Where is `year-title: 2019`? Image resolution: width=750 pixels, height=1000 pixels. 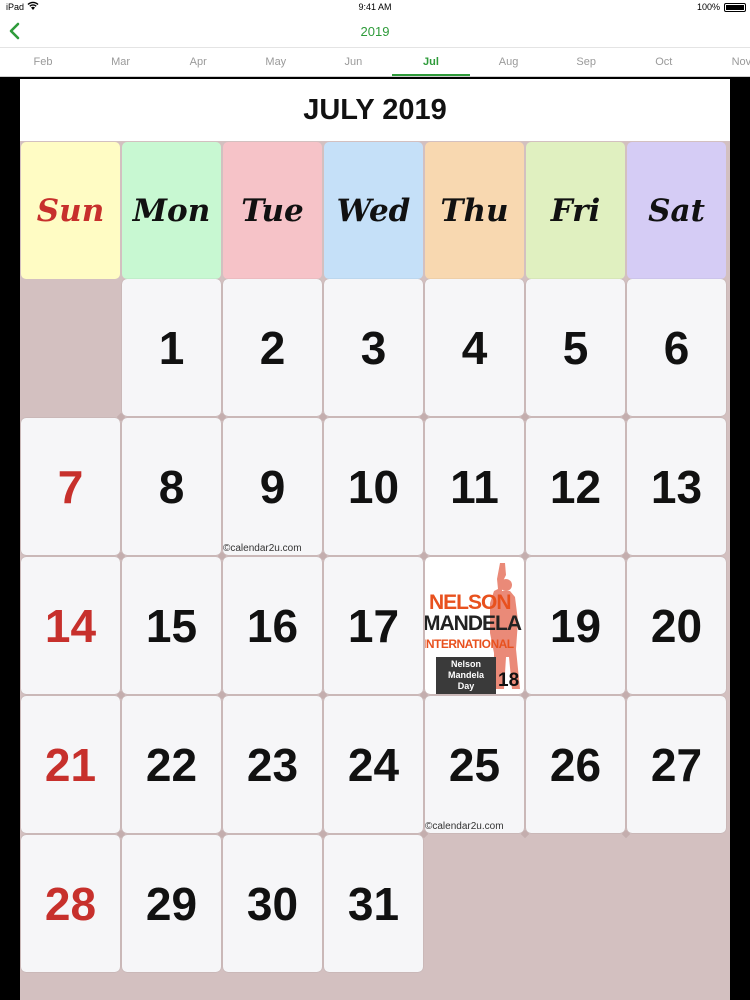 year-title: 2019 is located at coordinates (375, 31).